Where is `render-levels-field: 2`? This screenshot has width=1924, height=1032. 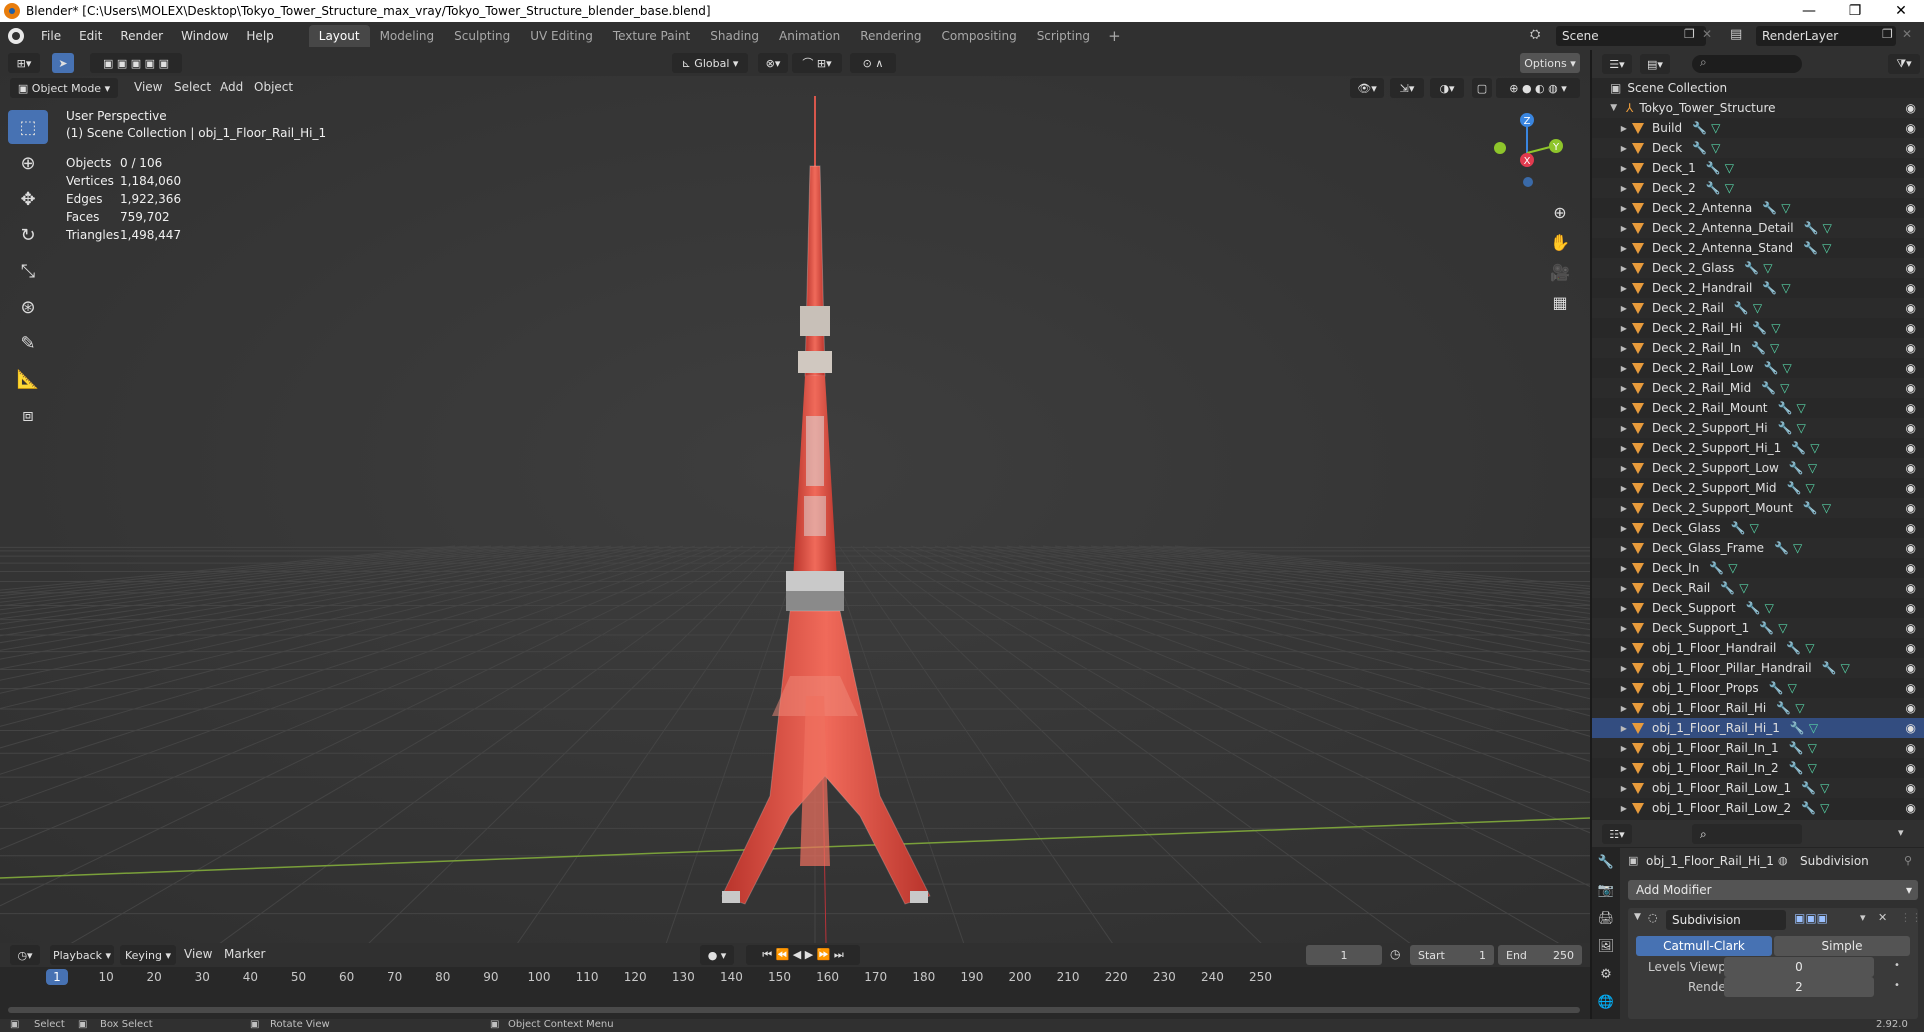 render-levels-field: 2 is located at coordinates (1799, 987).